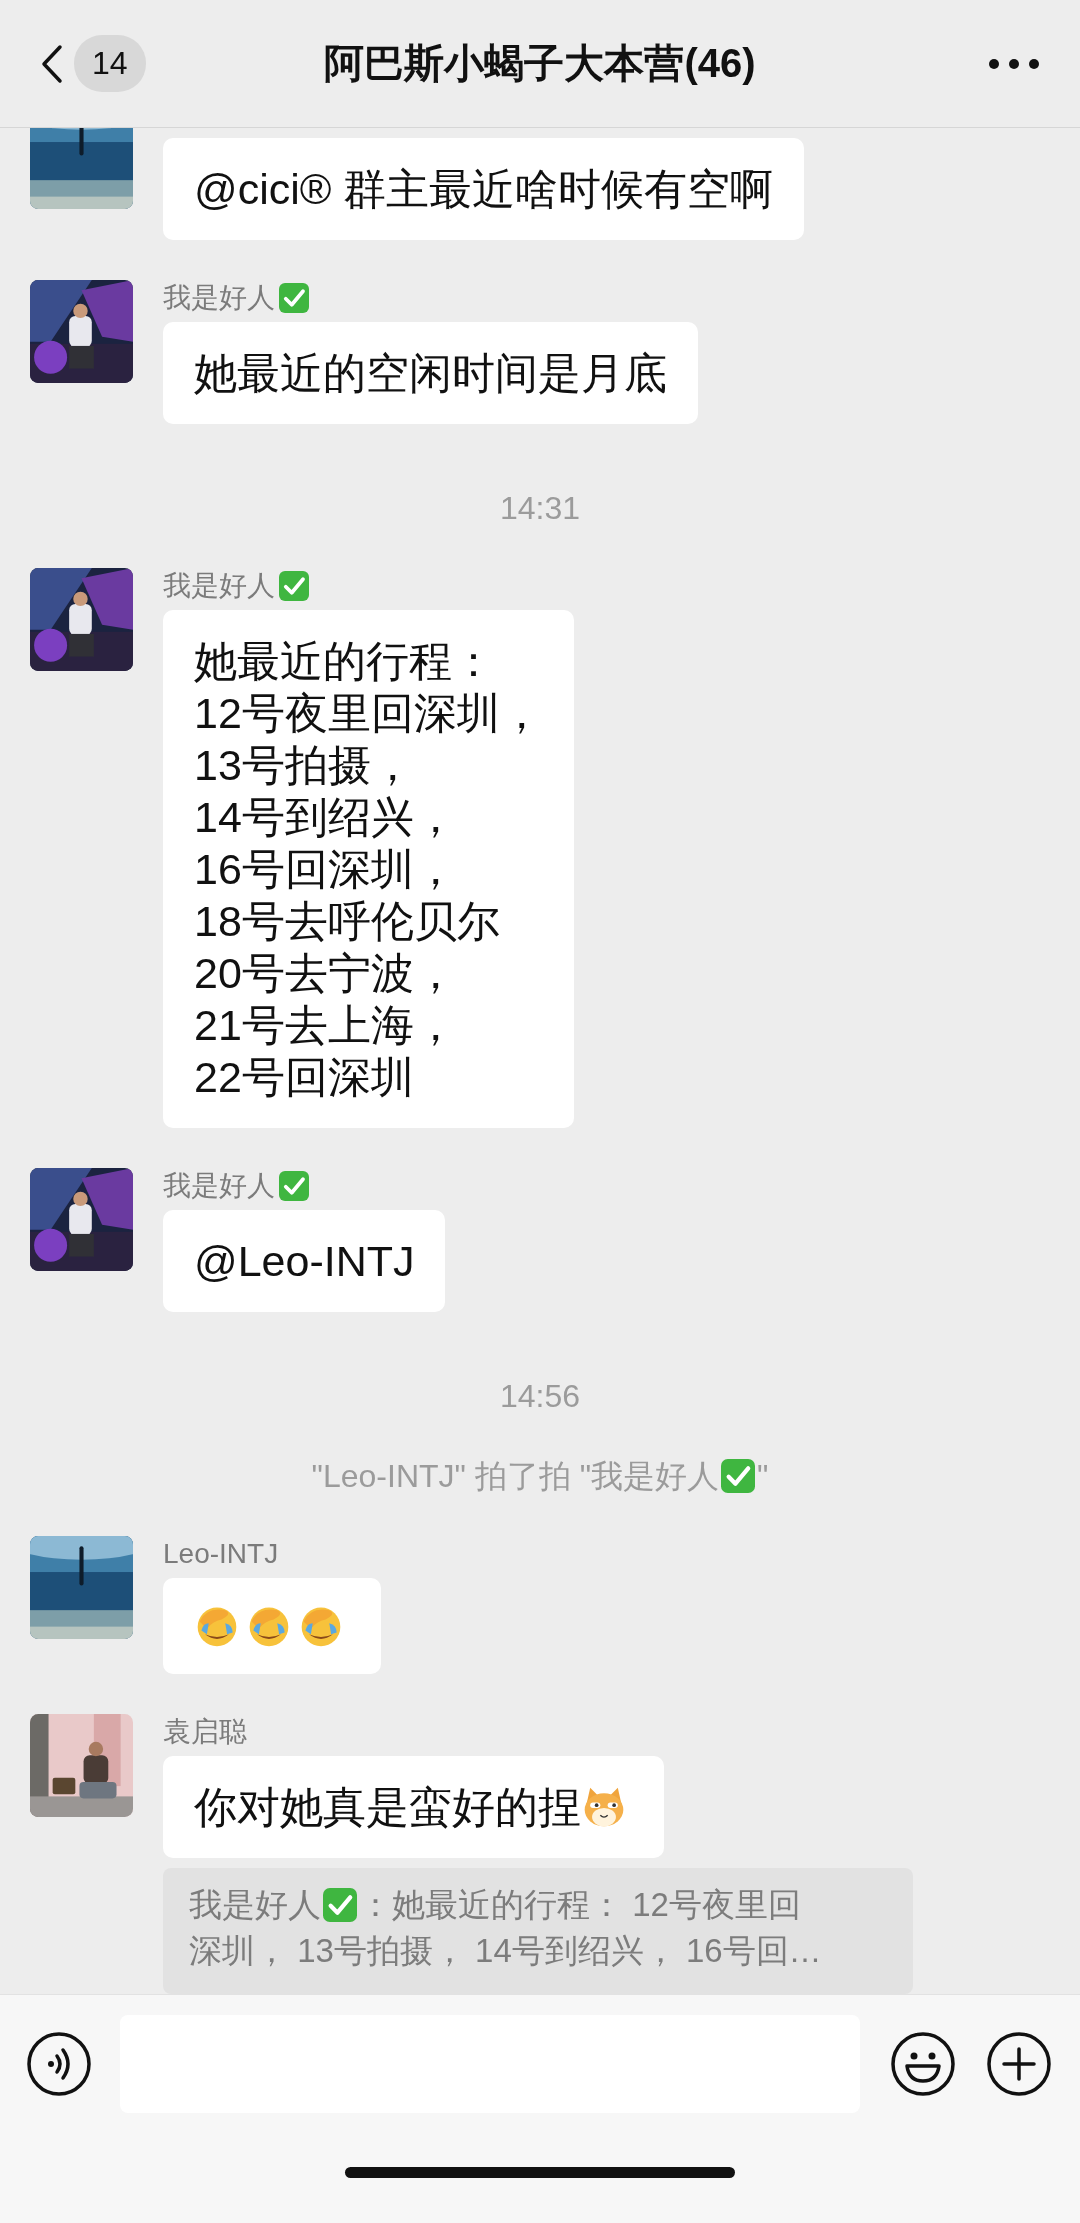  What do you see at coordinates (387, 1807) in the screenshot?
I see `message-text: 你对她真是蛮好的捏` at bounding box center [387, 1807].